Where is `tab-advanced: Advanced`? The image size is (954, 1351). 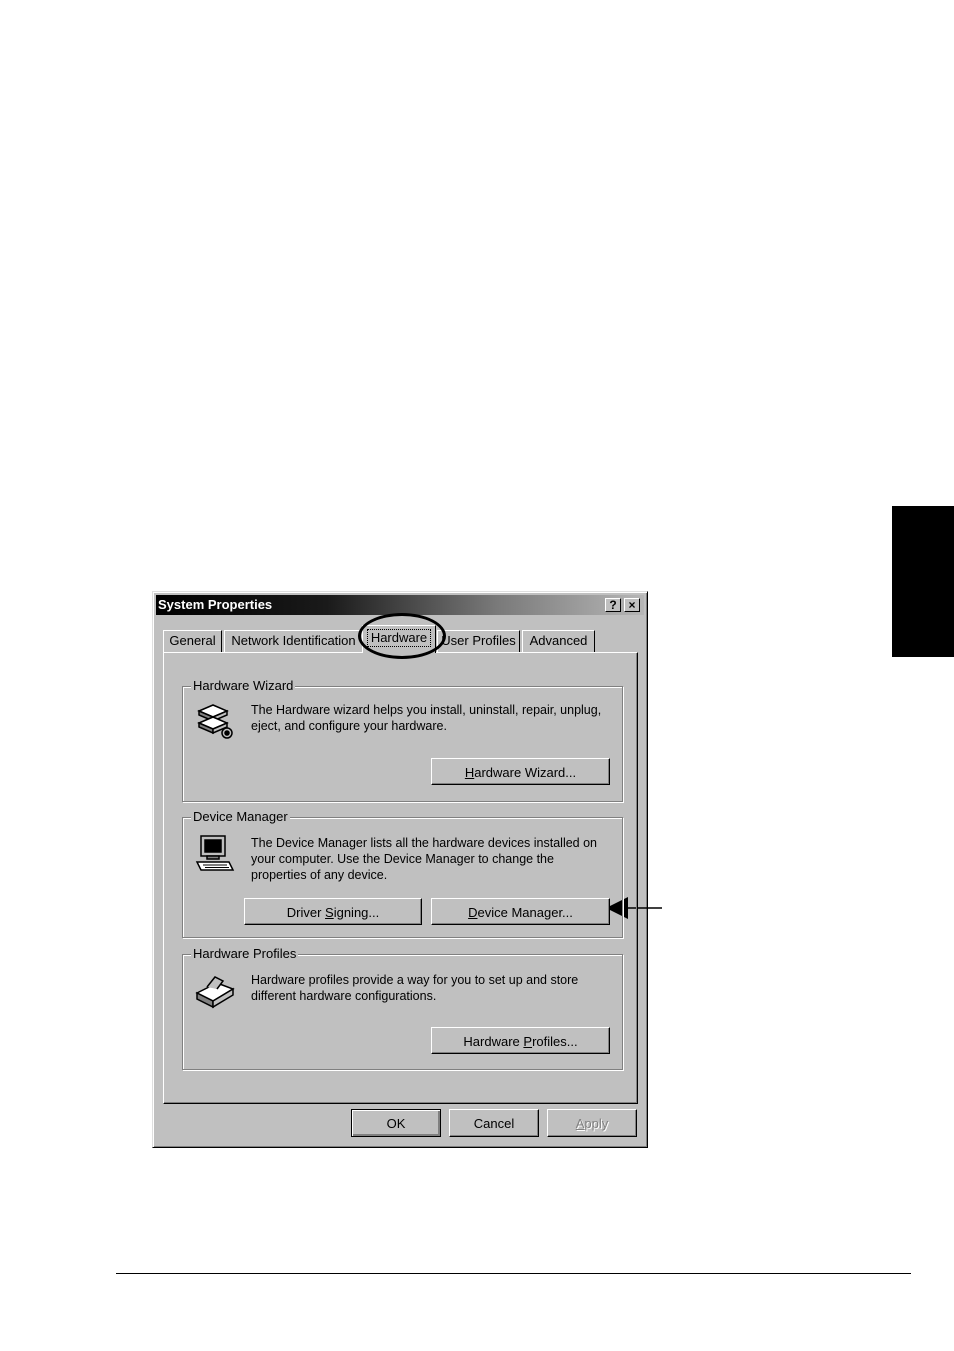 tab-advanced: Advanced is located at coordinates (558, 641).